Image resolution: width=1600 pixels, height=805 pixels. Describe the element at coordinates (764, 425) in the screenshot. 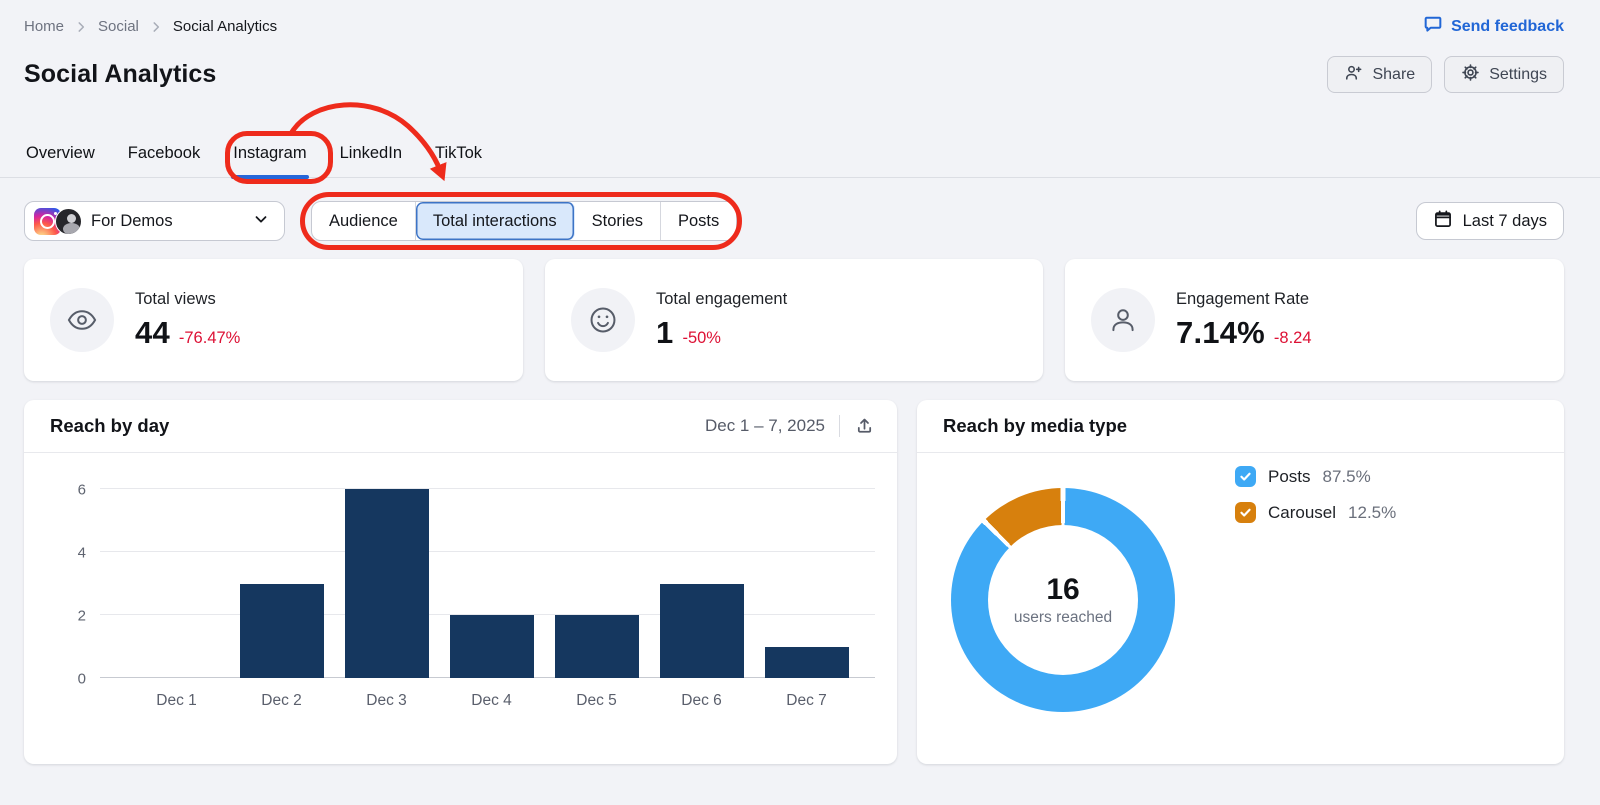

I see `chart-date-range: Dec 1 – 7, 2025` at that location.